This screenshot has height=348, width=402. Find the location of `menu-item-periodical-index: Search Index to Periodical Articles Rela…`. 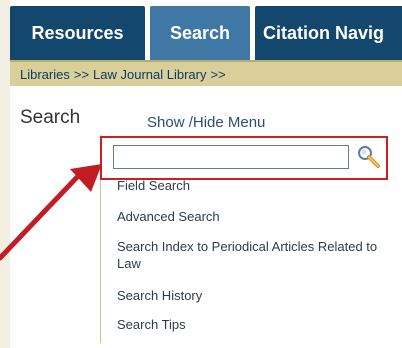

menu-item-periodical-index: Search Index to Periodical Articles Rela… is located at coordinates (257, 255).